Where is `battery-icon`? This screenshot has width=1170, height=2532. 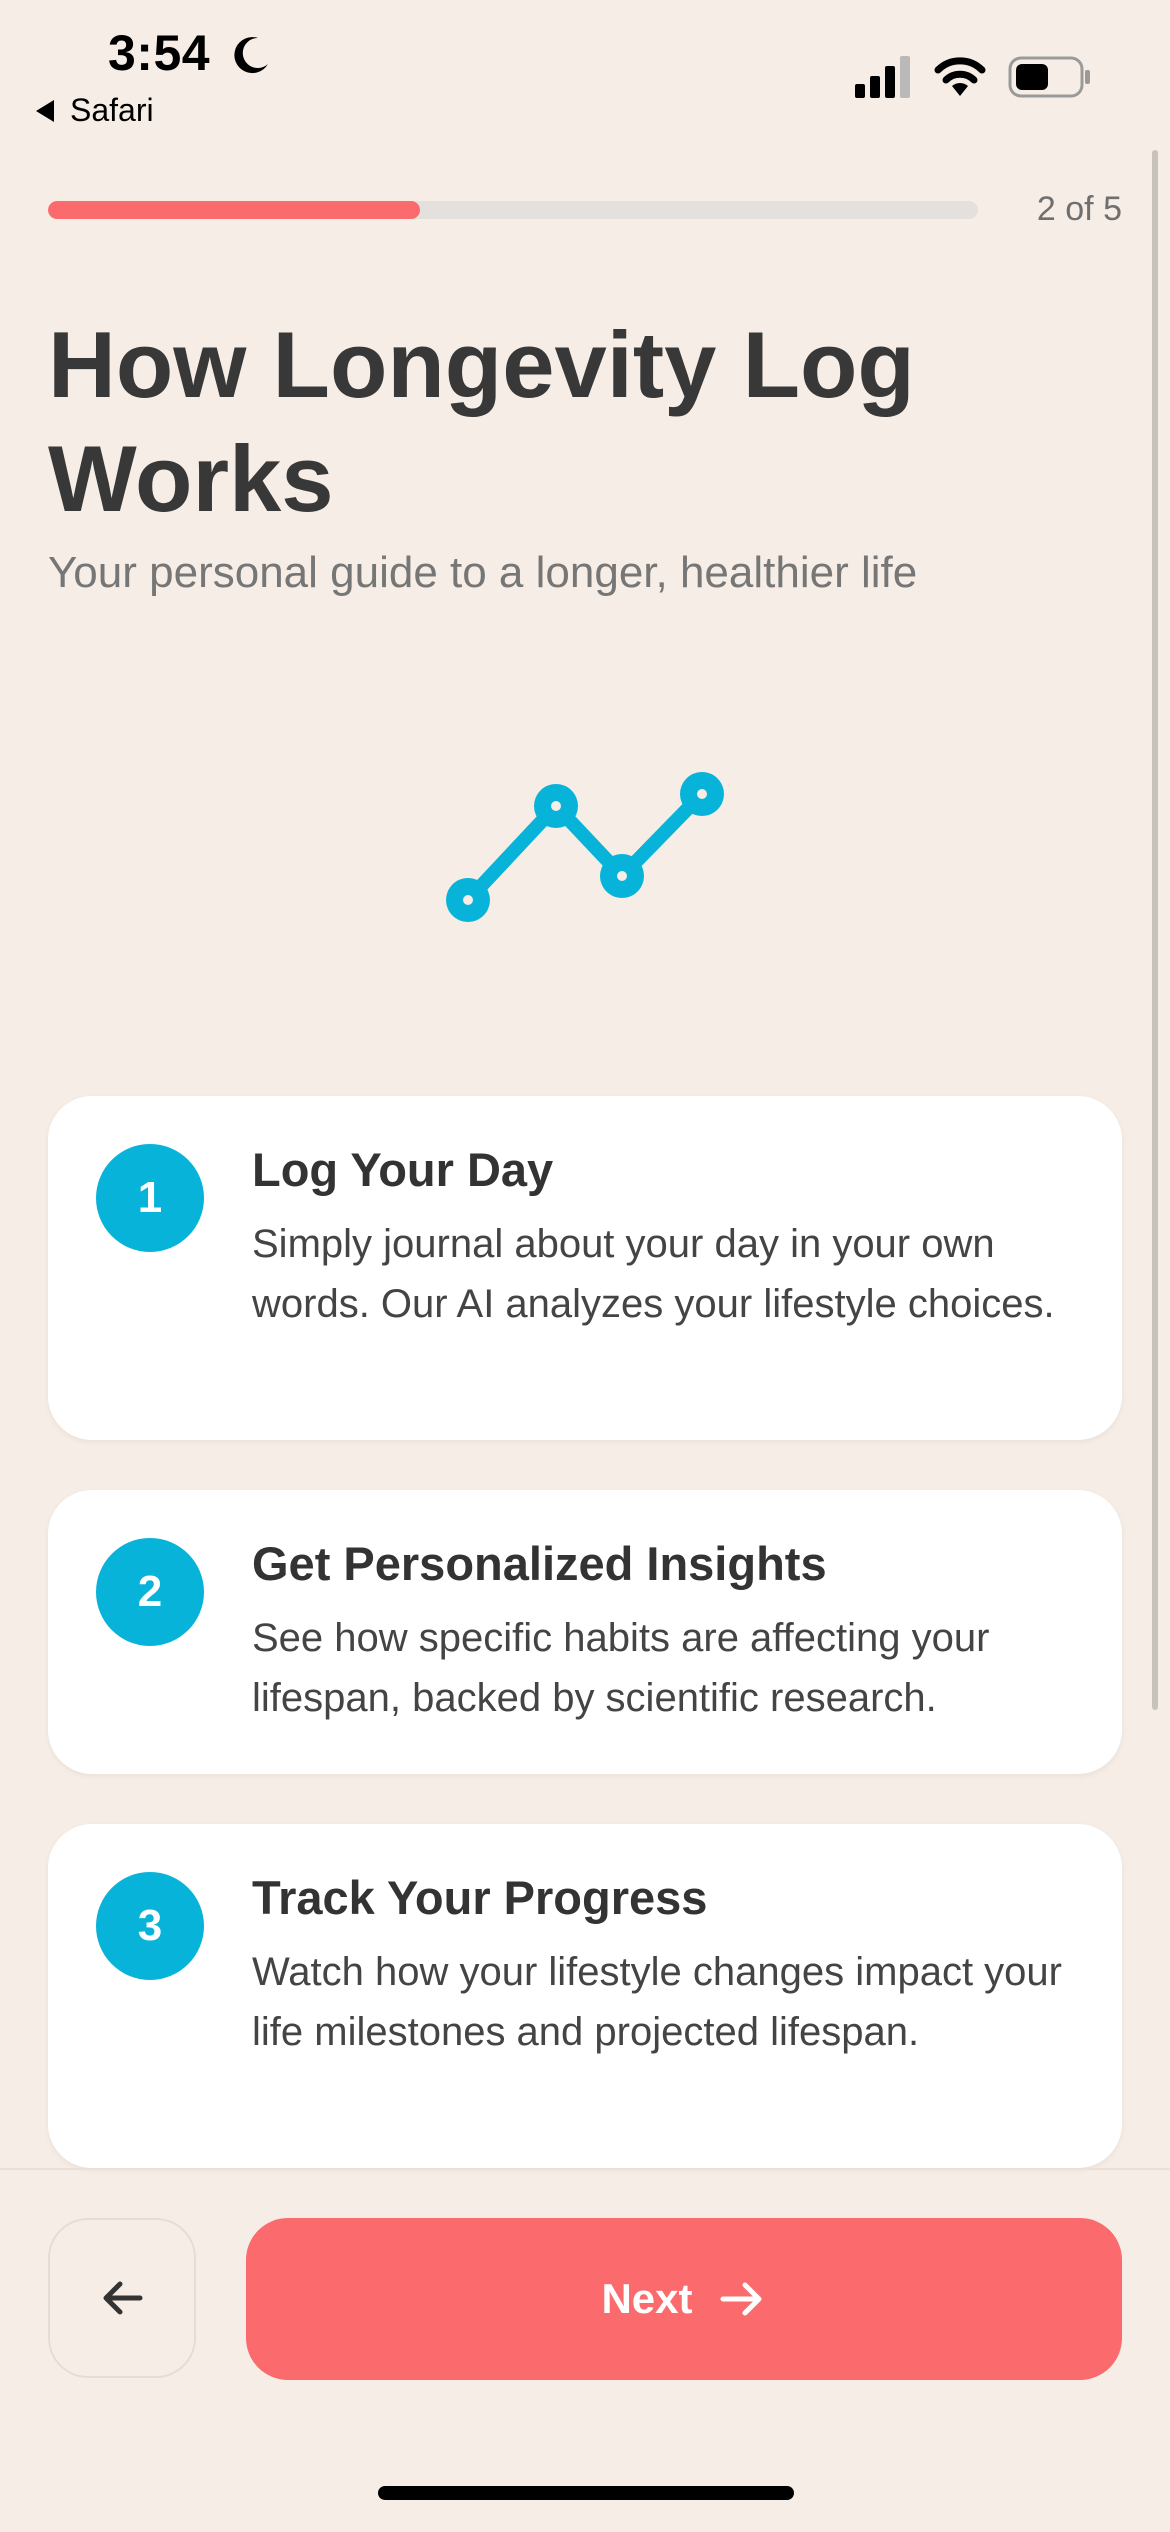
battery-icon is located at coordinates (1049, 77).